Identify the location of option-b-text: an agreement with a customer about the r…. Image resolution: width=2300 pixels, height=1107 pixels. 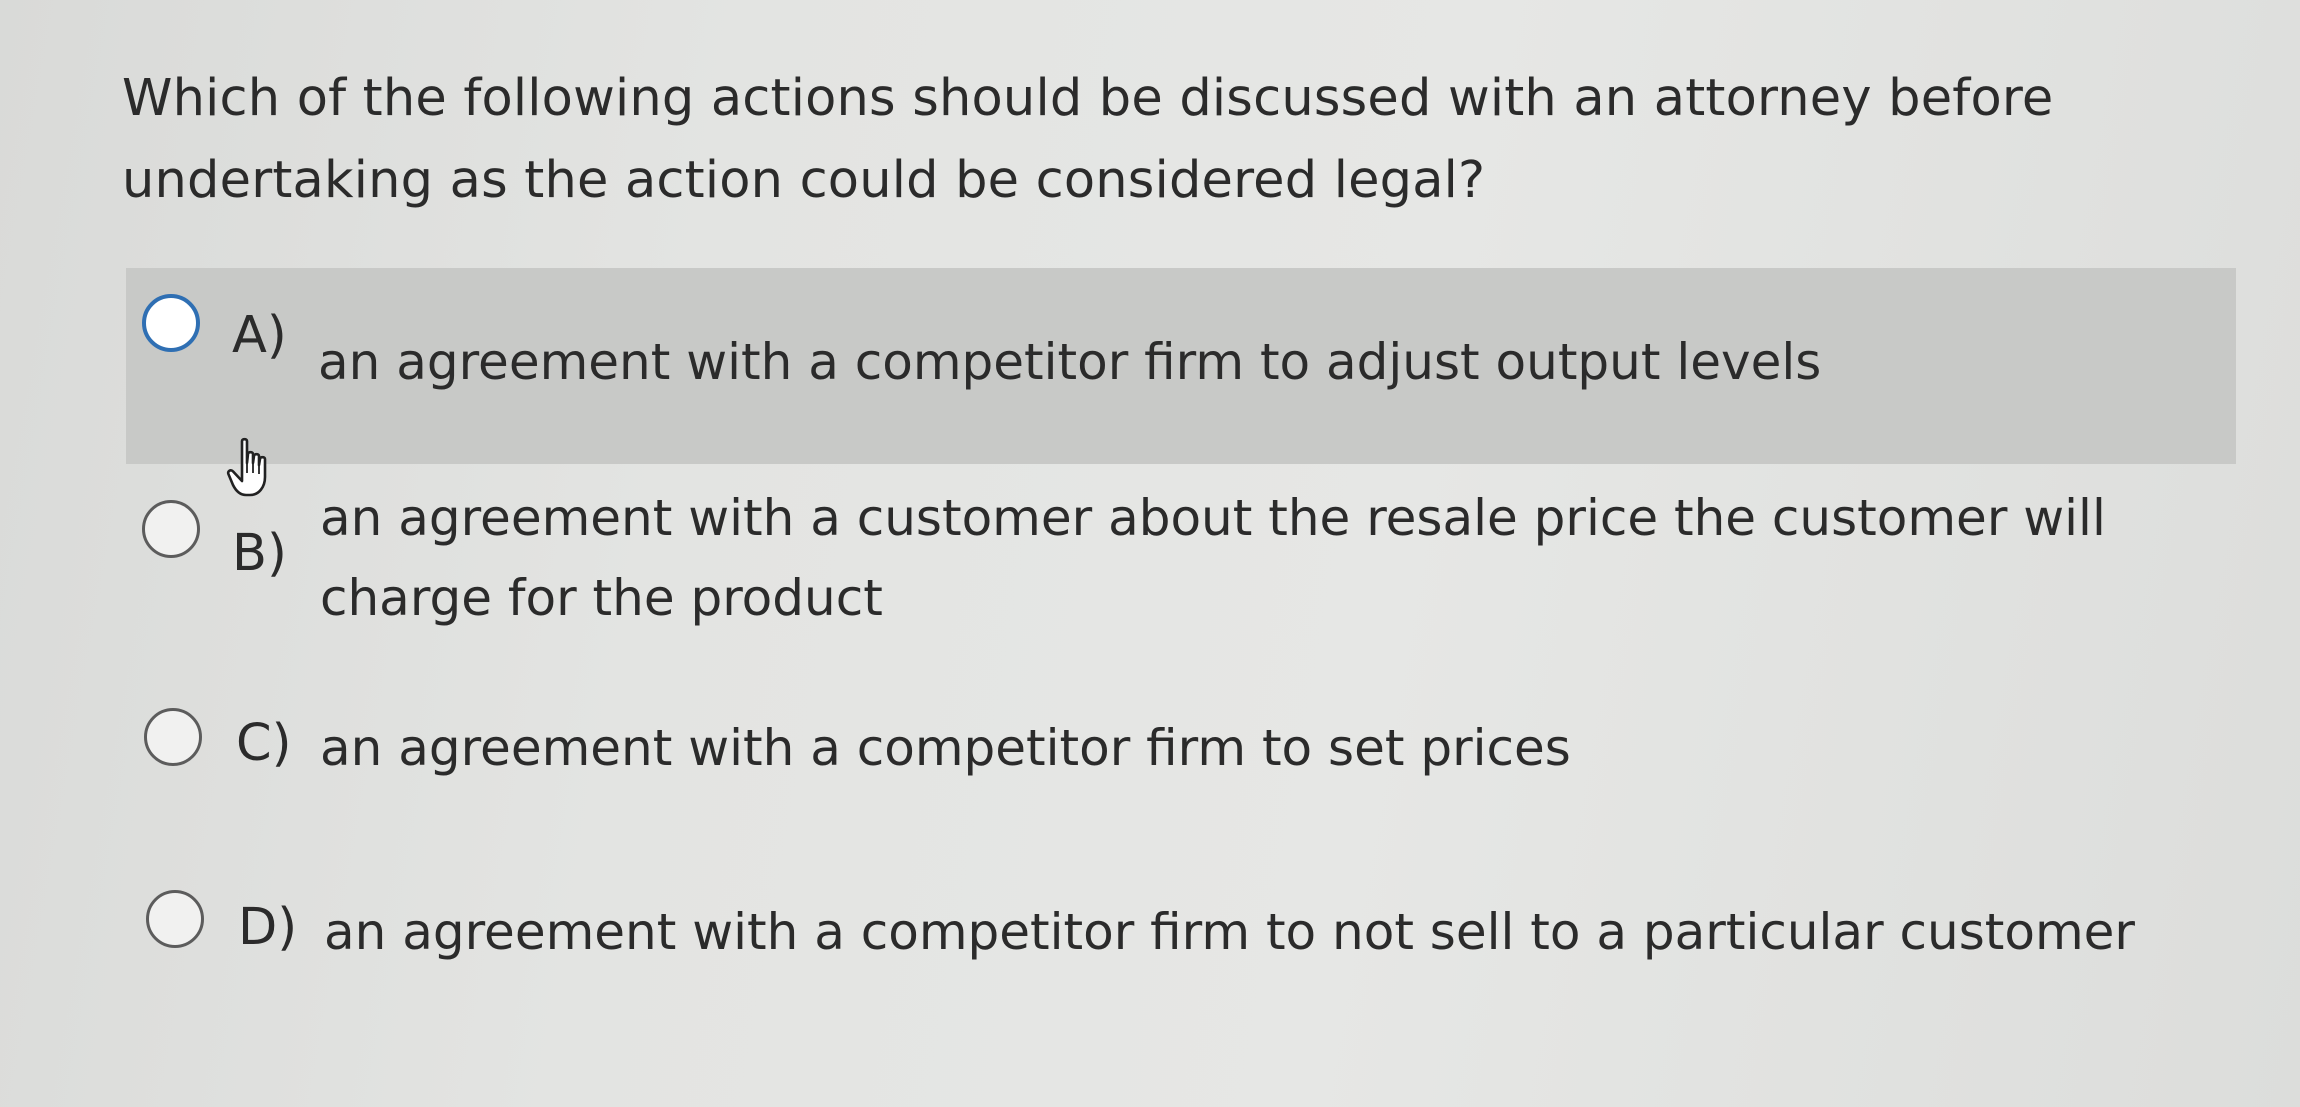
(1213, 558).